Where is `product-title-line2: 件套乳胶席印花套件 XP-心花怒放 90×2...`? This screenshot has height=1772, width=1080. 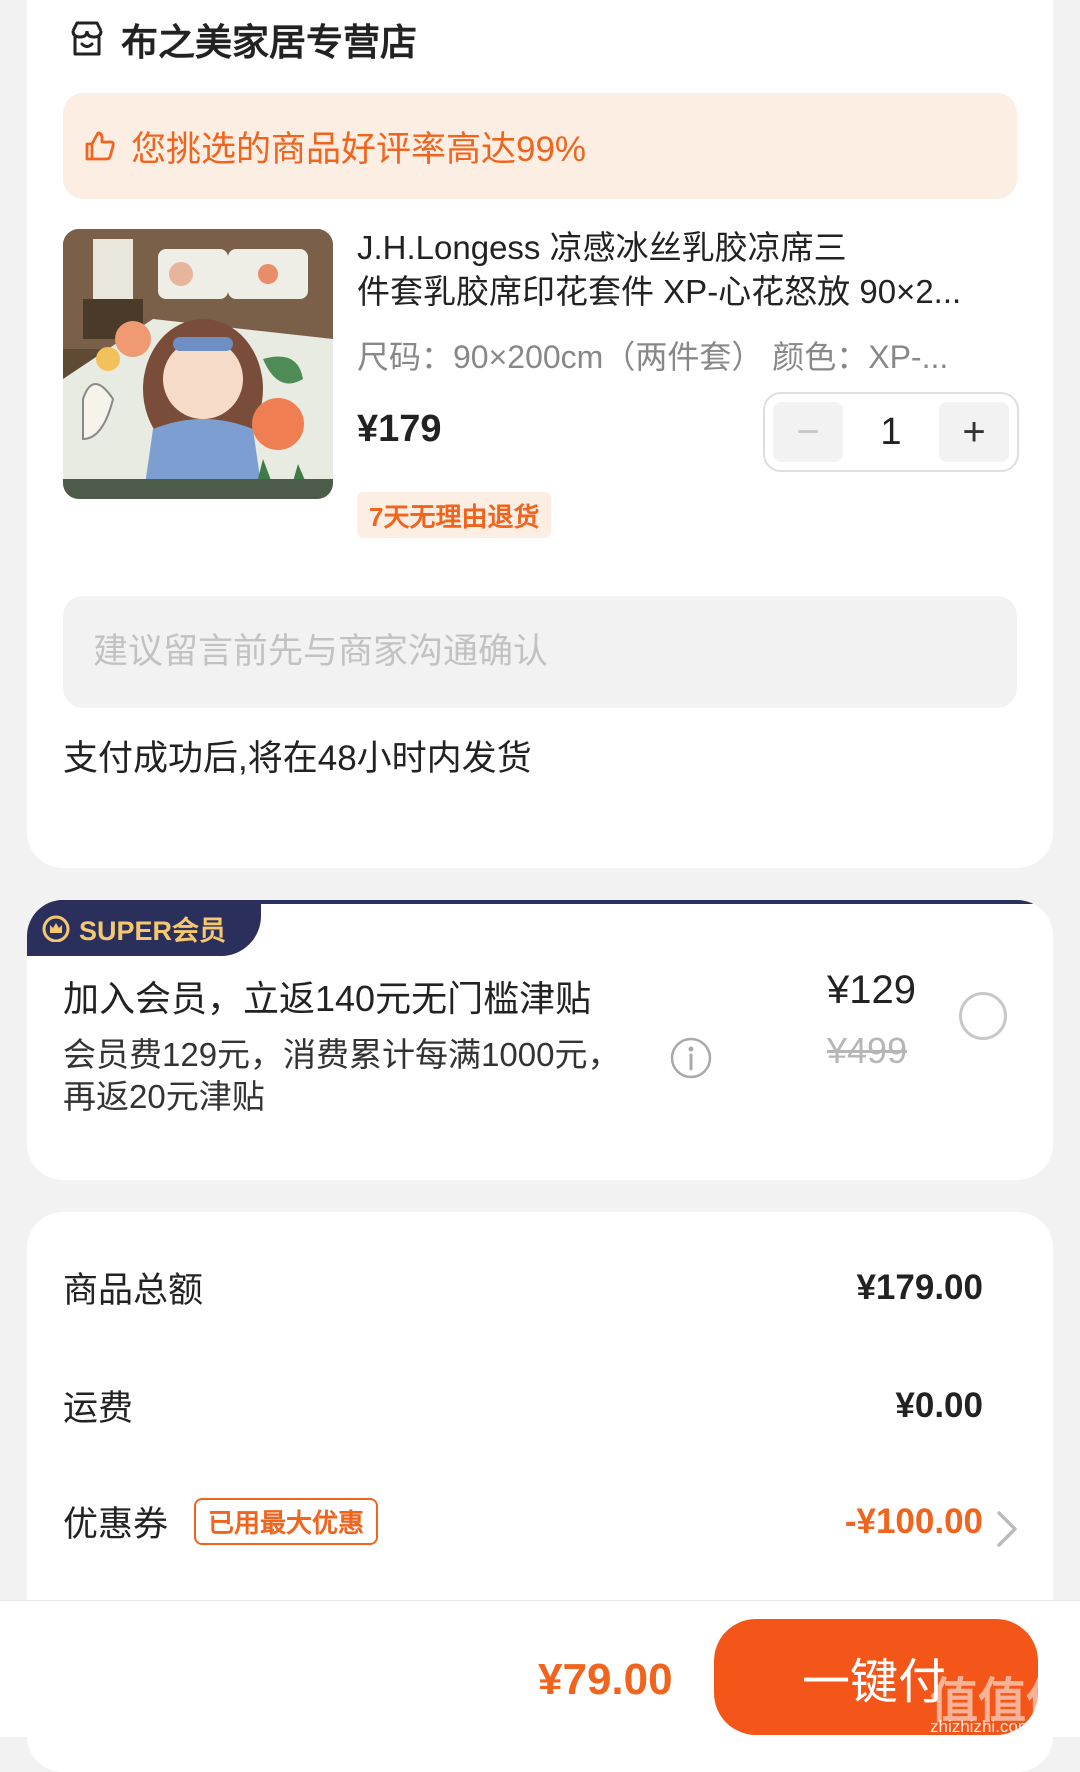
product-title-line2: 件套乳胶席印花套件 XP-心花怒放 90×2... is located at coordinates (659, 291).